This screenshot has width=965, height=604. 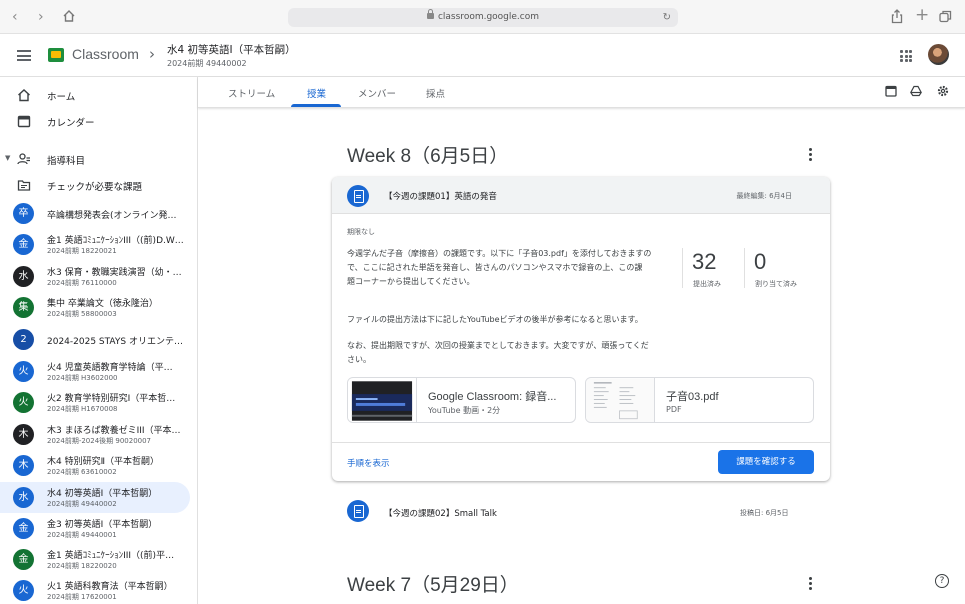 What do you see at coordinates (82, 597) in the screenshot?
I see `course-section: 2024前期 17620001` at bounding box center [82, 597].